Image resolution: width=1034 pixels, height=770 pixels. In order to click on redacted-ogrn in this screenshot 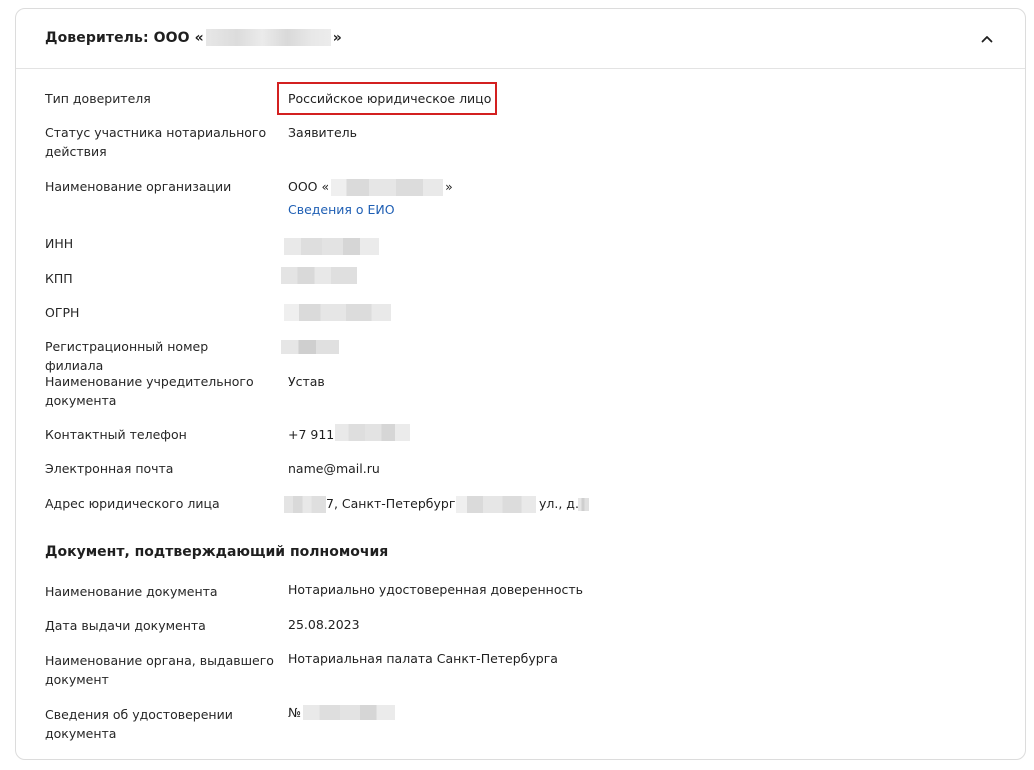, I will do `click(337, 312)`.